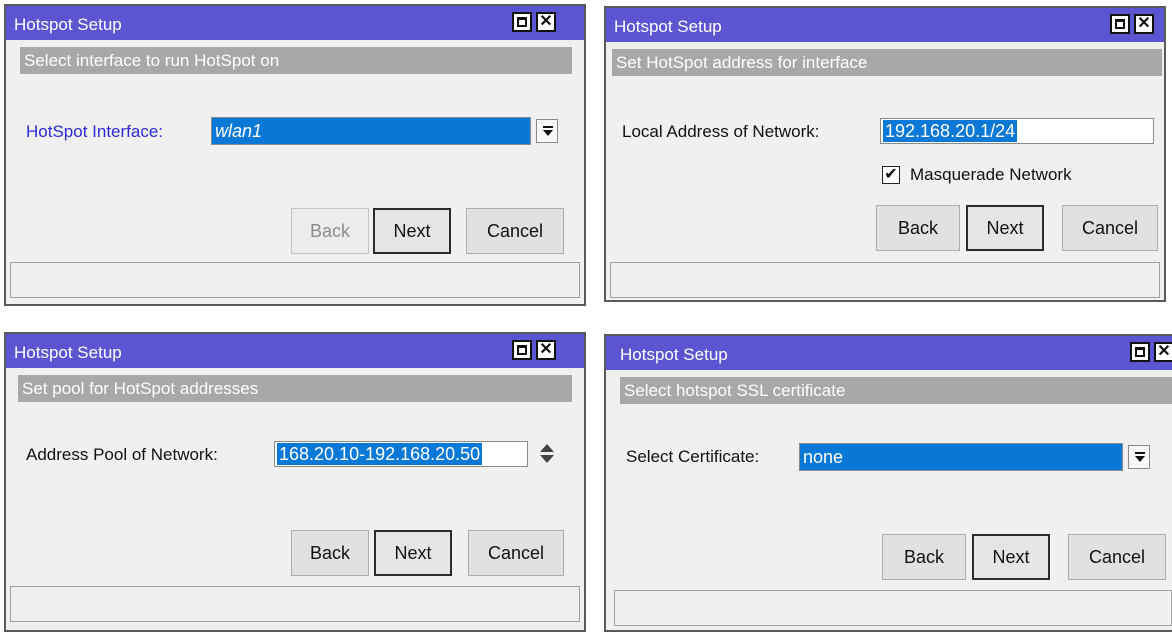 The height and width of the screenshot is (632, 1172). I want to click on hotspot-interface-label: HotSpot Interface:, so click(95, 131).